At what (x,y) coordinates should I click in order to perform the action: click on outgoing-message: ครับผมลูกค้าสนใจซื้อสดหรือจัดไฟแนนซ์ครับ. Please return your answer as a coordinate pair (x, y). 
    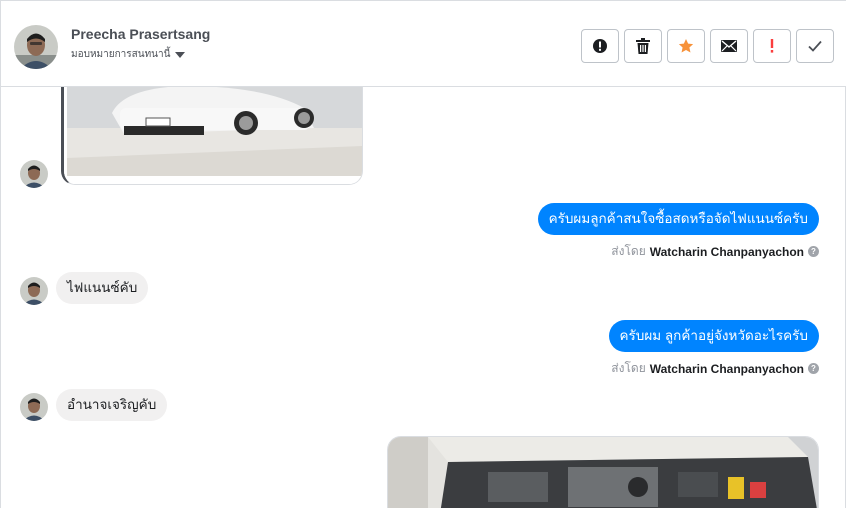
    Looking at the image, I should click on (678, 219).